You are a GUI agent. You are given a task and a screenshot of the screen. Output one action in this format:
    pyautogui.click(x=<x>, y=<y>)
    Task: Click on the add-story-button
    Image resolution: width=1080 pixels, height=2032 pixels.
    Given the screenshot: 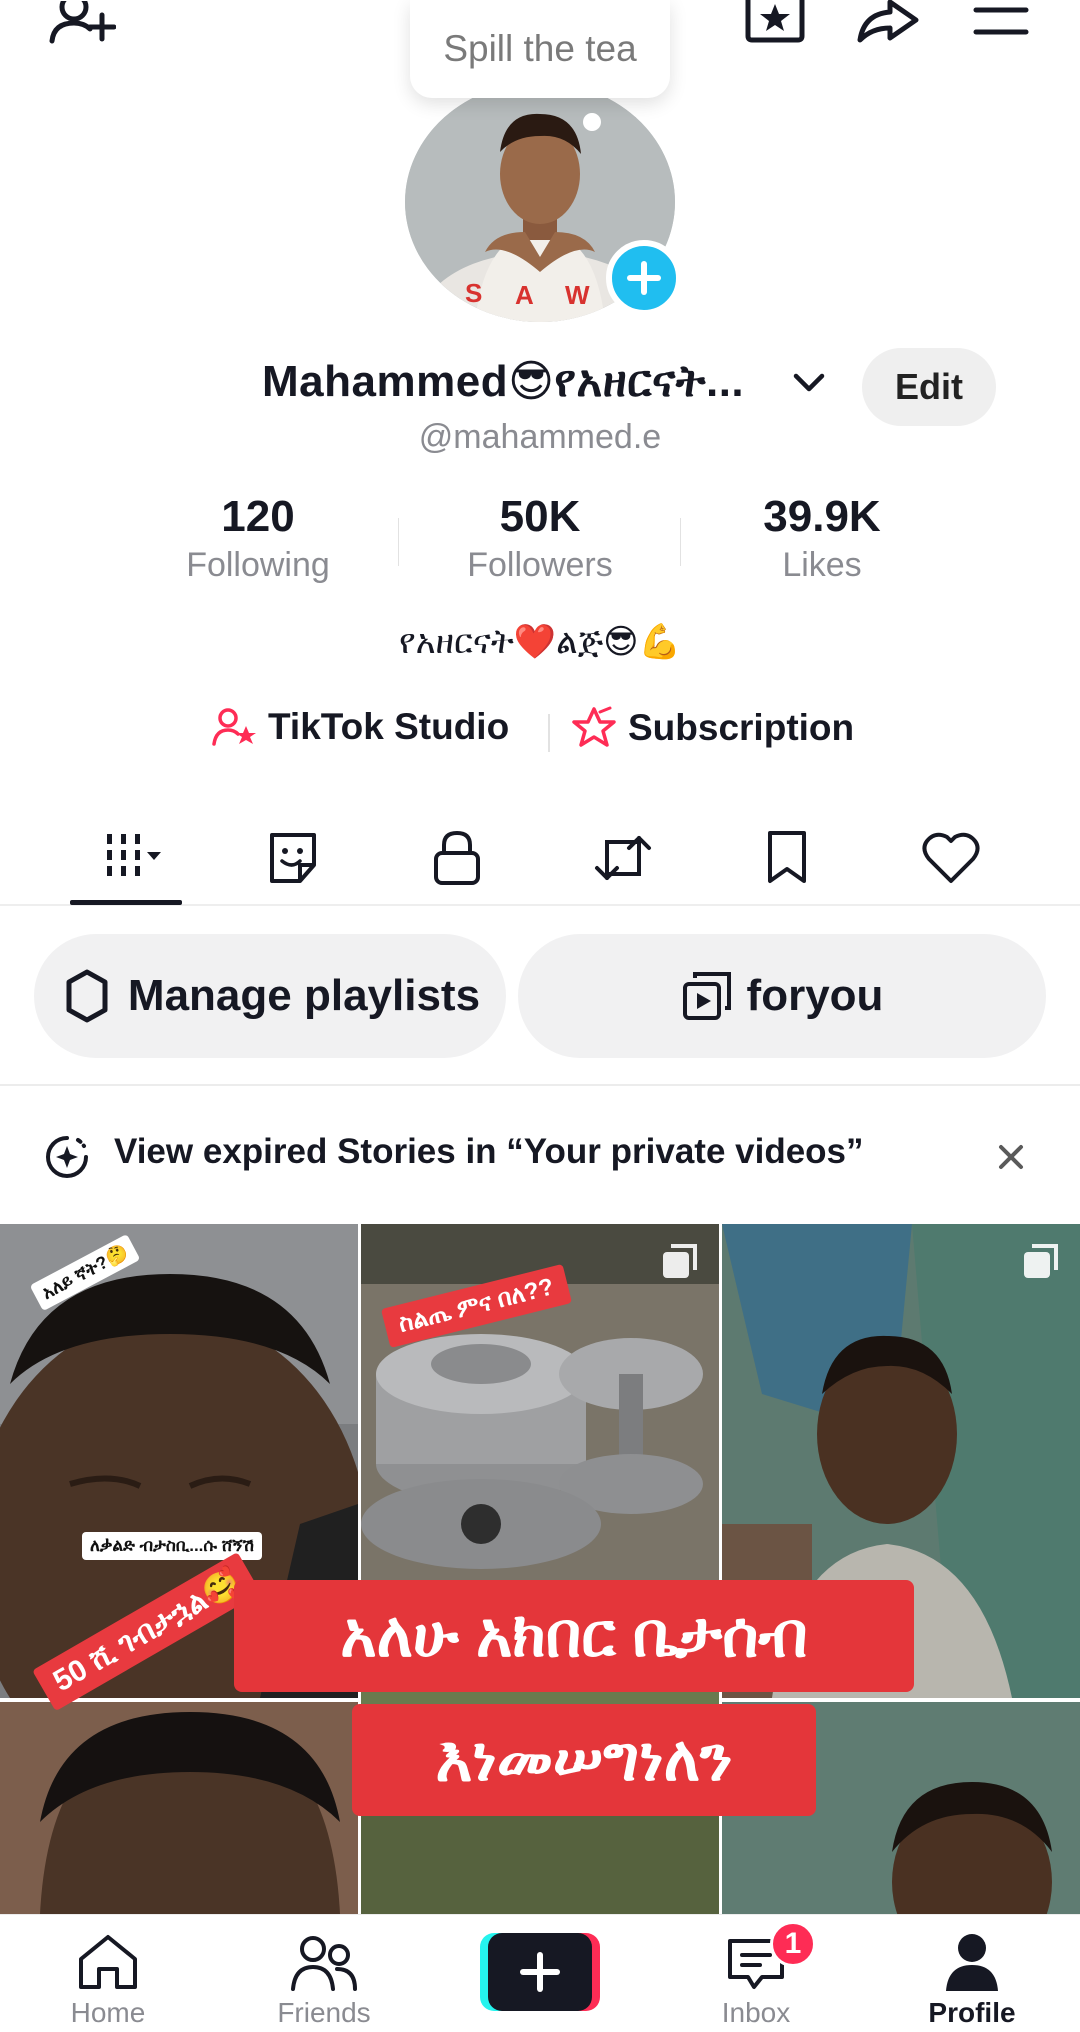 What is the action you would take?
    pyautogui.click(x=644, y=278)
    